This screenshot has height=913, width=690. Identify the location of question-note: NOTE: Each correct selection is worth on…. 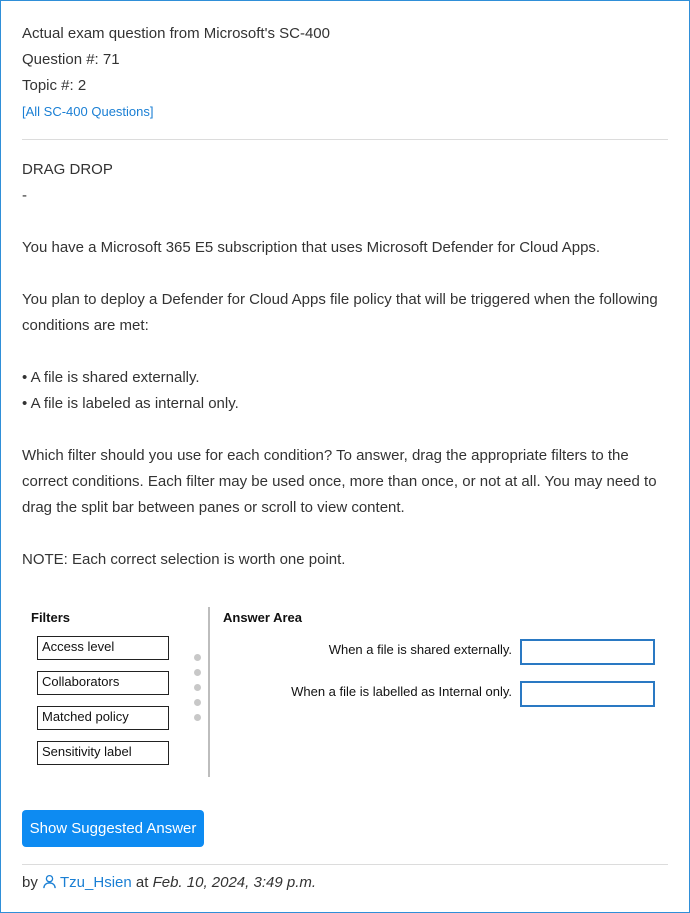
(184, 559).